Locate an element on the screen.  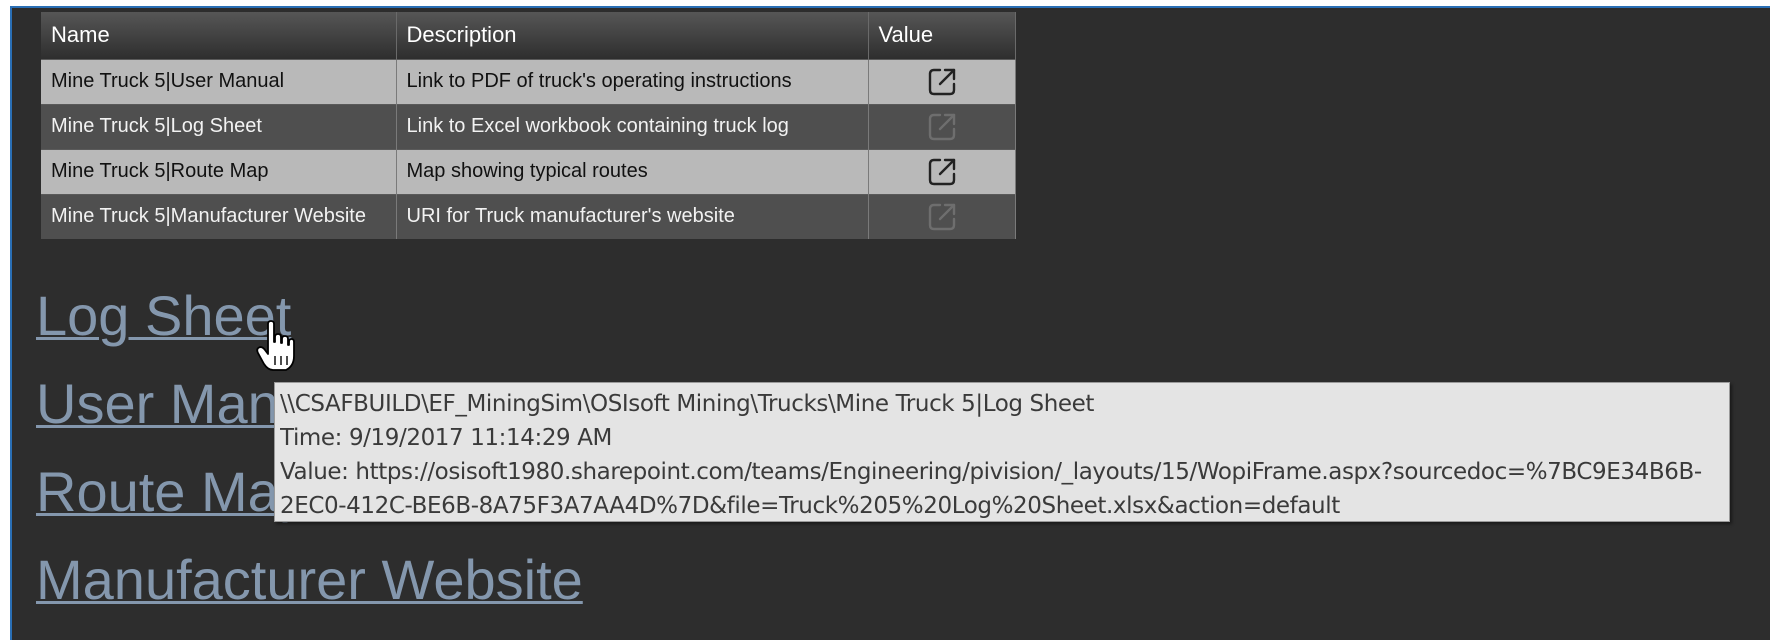
column-header-name: Name is located at coordinates (219, 35).